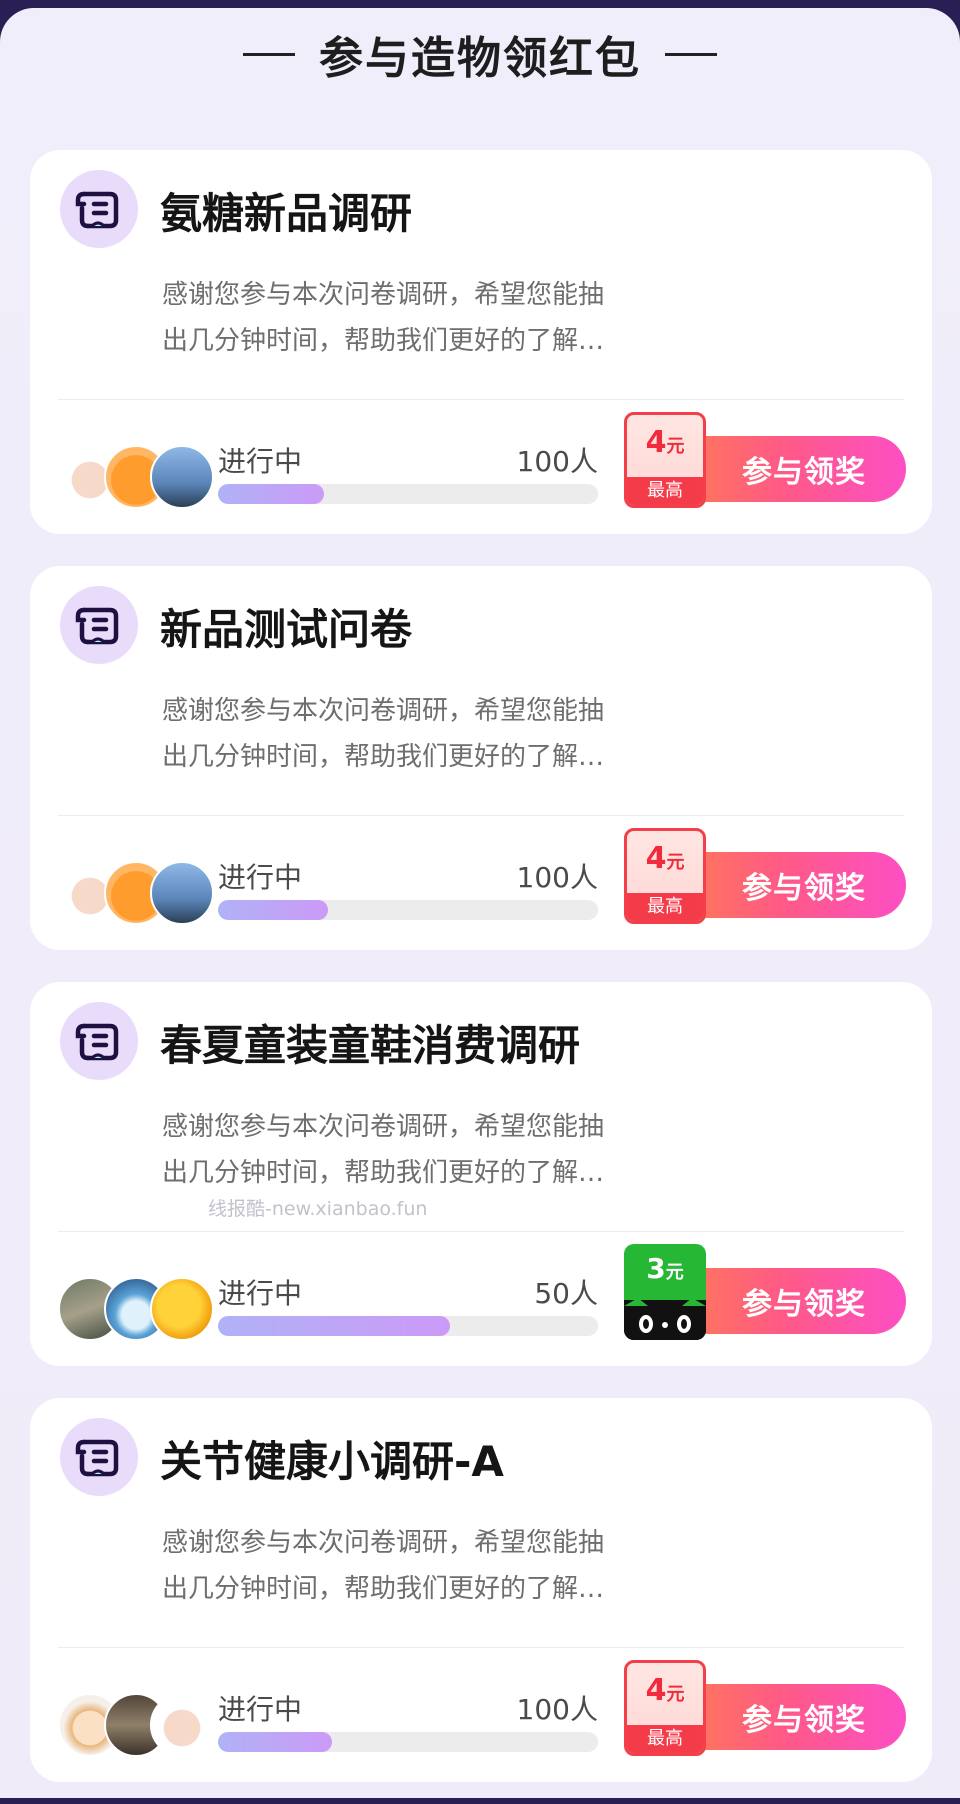 This screenshot has height=1804, width=960. I want to click on watermark: 线报酷-new.xianbao.fun, so click(318, 1209).